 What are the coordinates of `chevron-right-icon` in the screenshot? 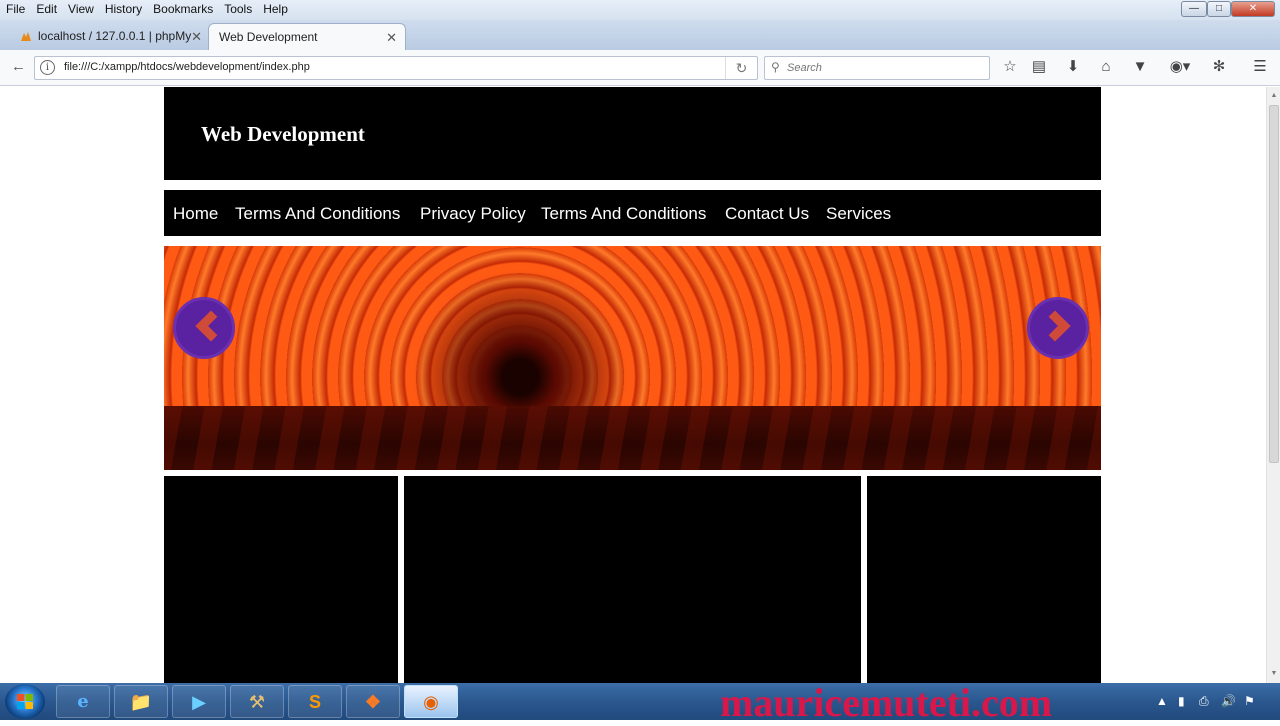 It's located at (1055, 326).